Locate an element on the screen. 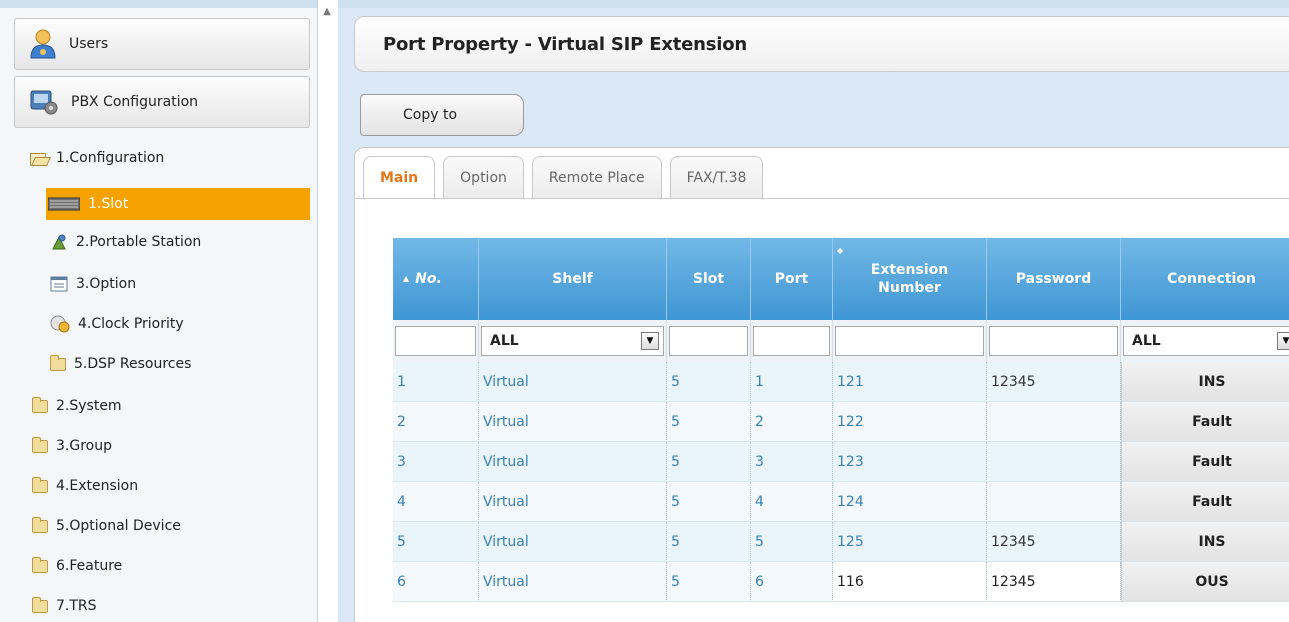  header-connection: Connection is located at coordinates (1205, 279).